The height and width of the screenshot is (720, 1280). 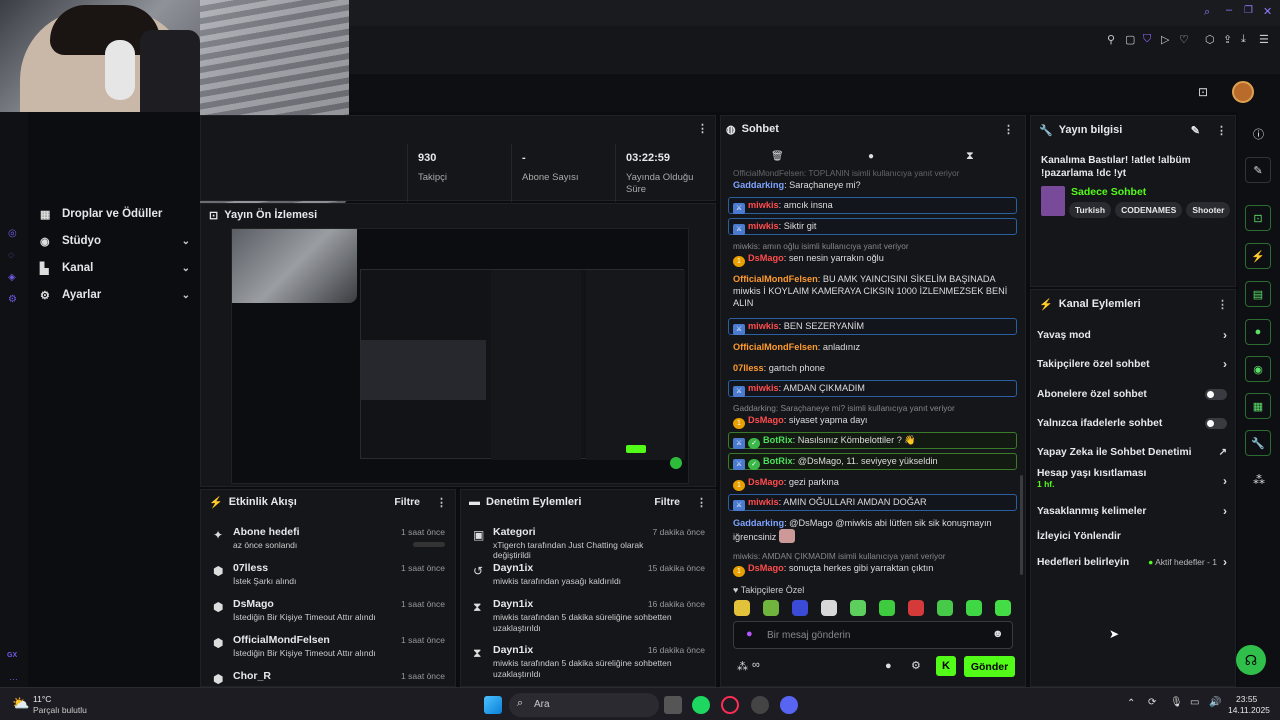 What do you see at coordinates (328, 676) in the screenshot?
I see `list-item: ⬢ Chor_R 1 saat önce` at bounding box center [328, 676].